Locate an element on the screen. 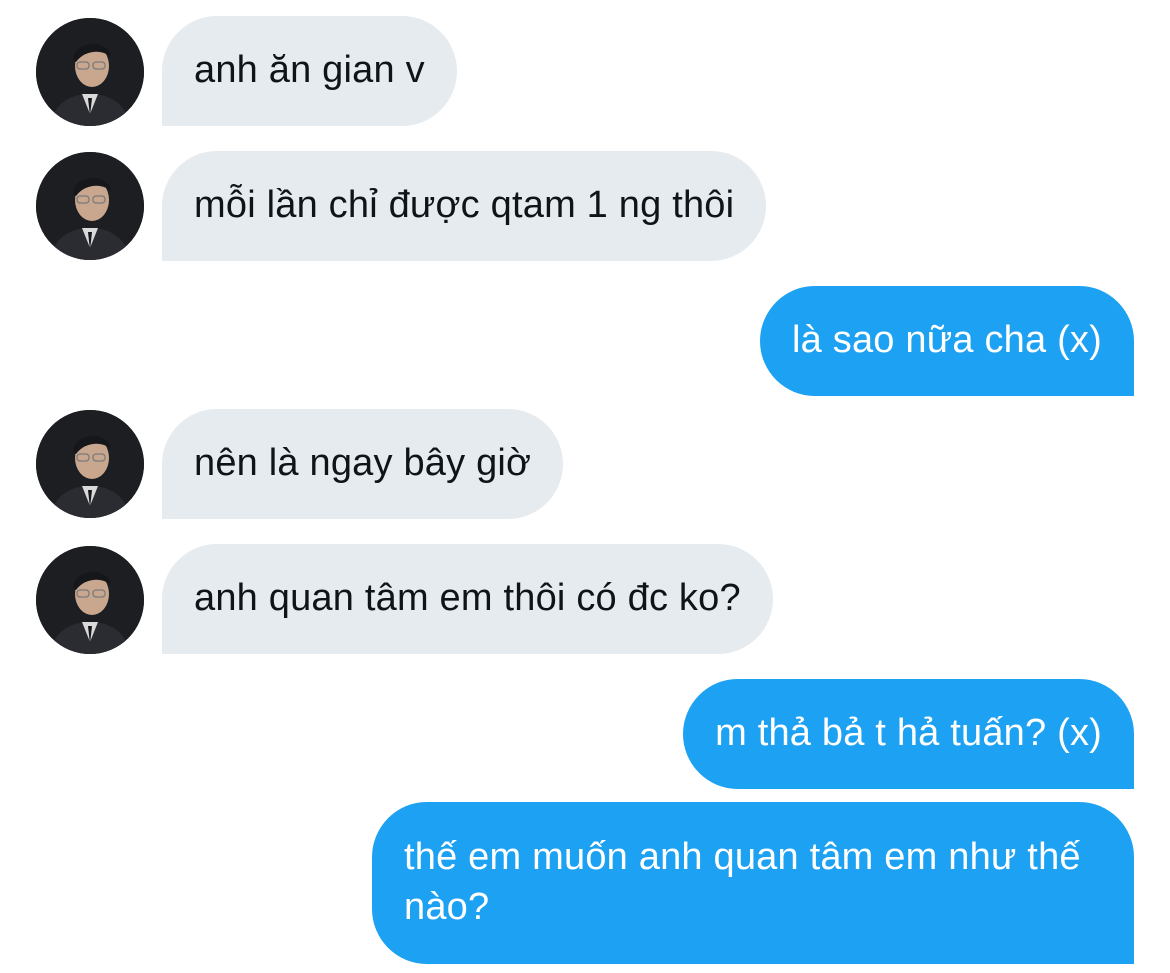  incoming-message-bubble: anh ăn gian v is located at coordinates (309, 71).